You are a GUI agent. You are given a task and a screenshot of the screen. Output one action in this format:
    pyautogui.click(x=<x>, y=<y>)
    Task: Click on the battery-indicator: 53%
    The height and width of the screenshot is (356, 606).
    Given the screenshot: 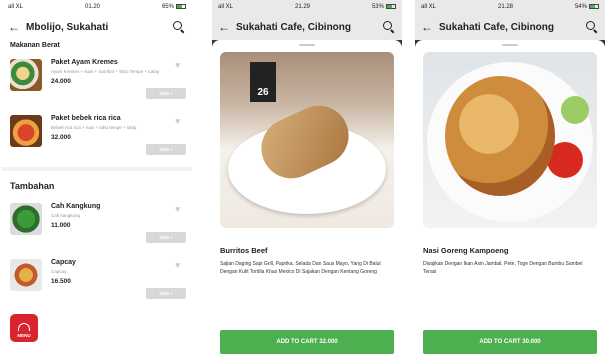 What is the action you would take?
    pyautogui.click(x=383, y=7)
    